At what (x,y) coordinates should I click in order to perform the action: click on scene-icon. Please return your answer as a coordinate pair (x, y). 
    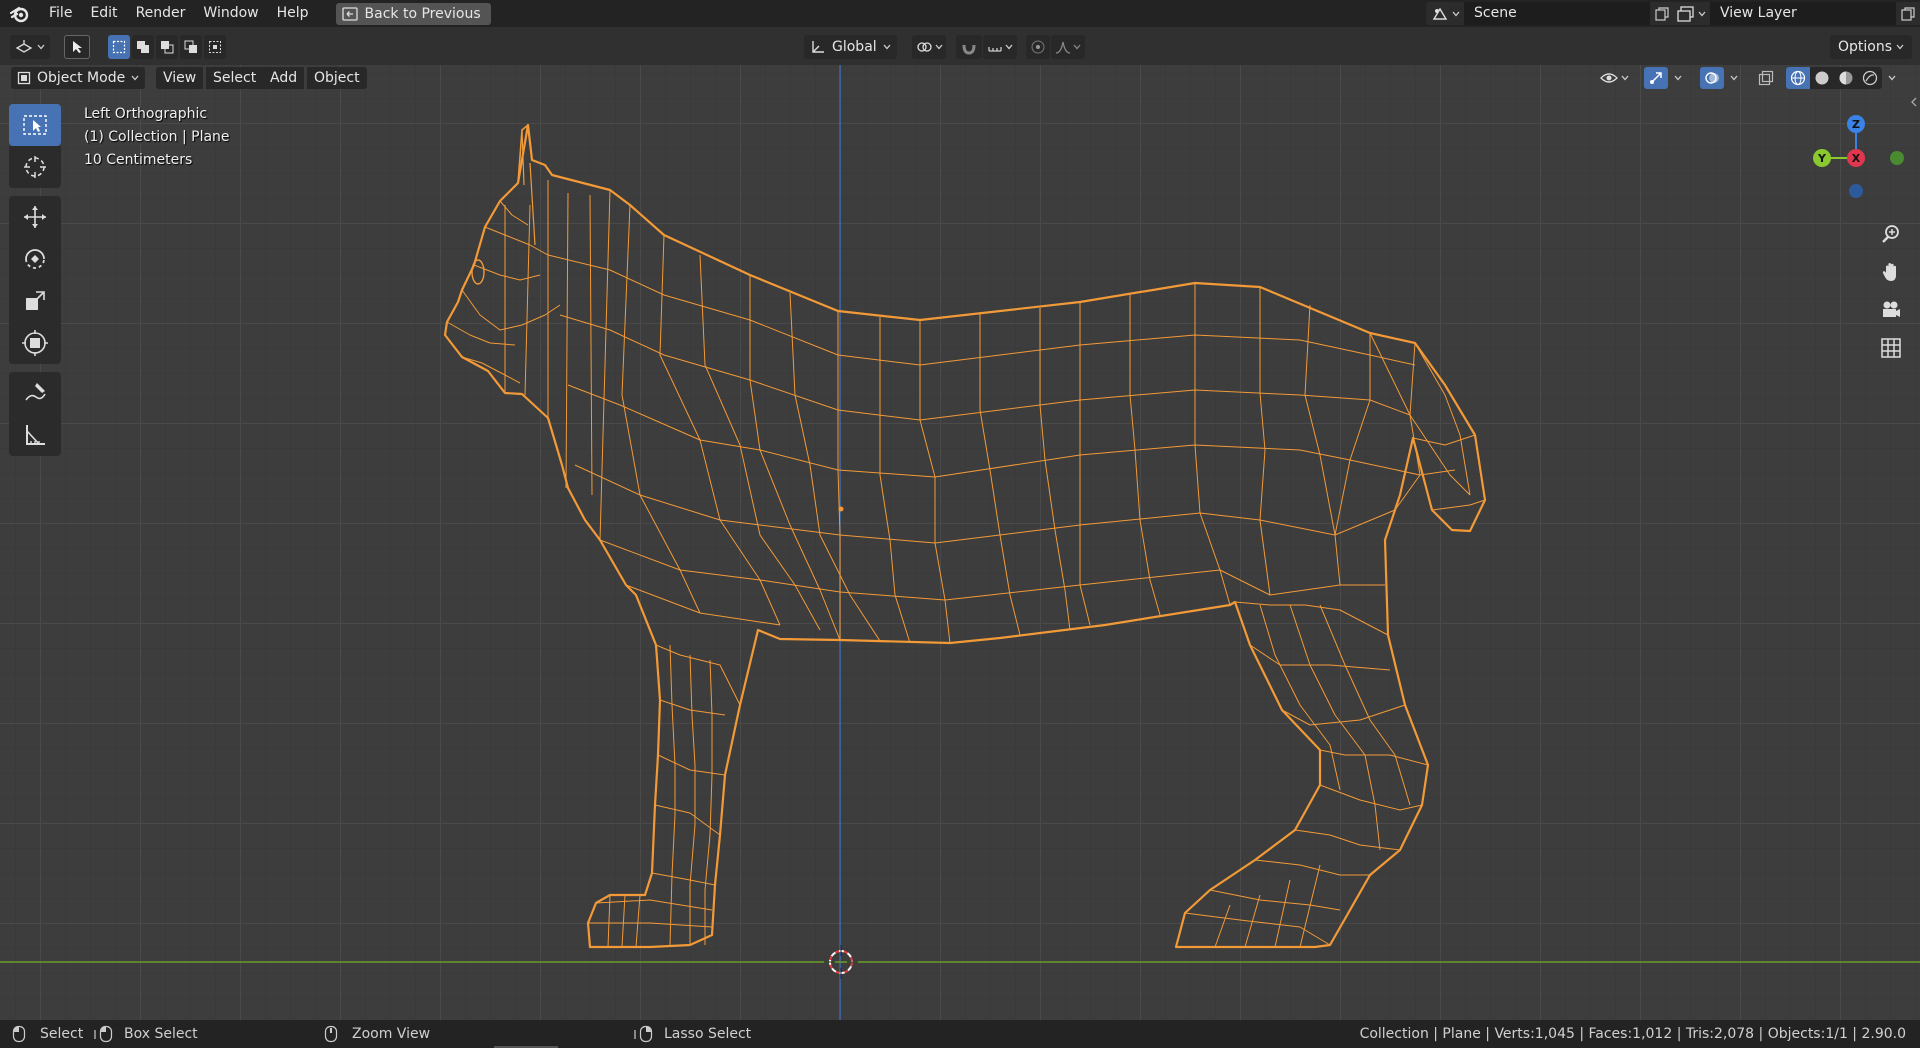
    Looking at the image, I should click on (1439, 13).